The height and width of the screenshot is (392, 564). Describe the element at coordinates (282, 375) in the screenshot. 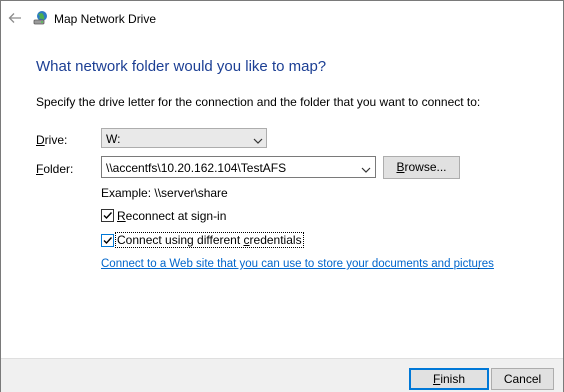

I see `dialog-footer: Finish Cancel` at that location.